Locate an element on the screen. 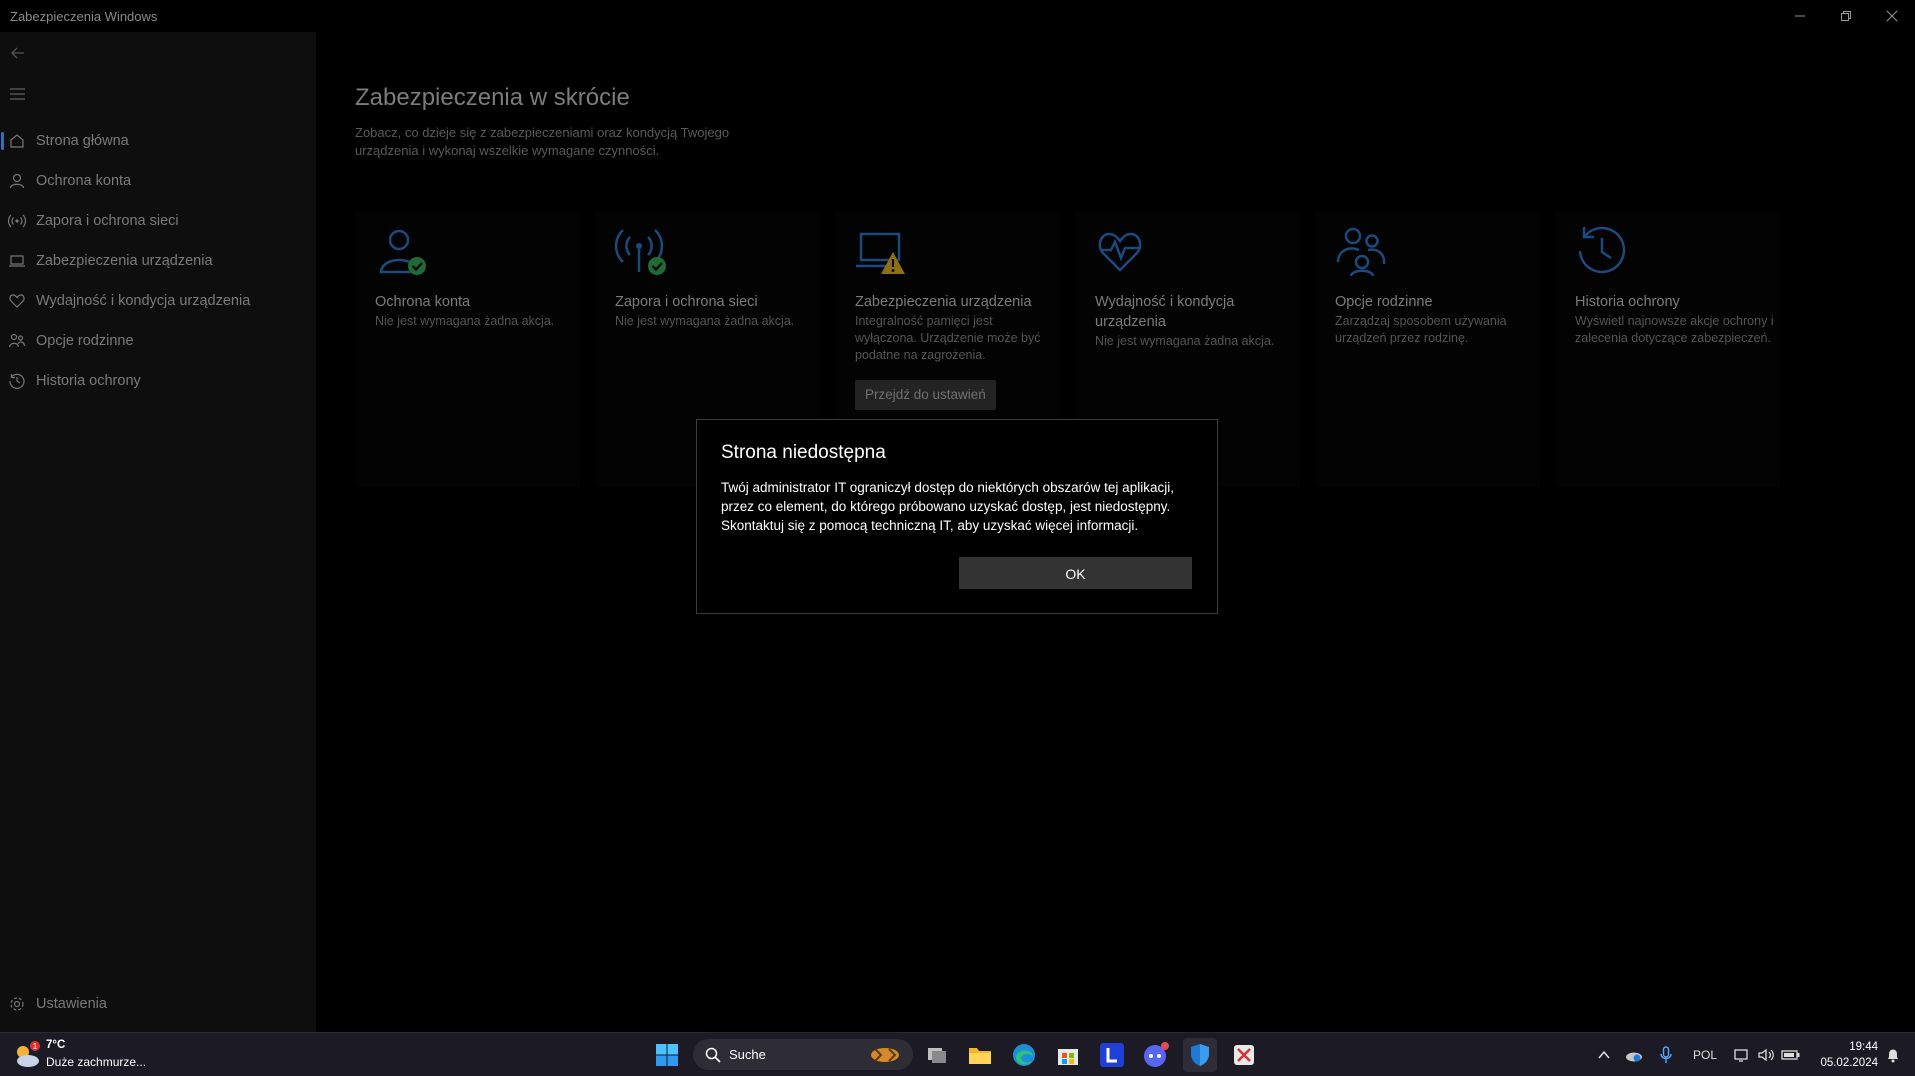 This screenshot has height=1076, width=1915. page-title: Zabezpieczenia w skrócie is located at coordinates (492, 97).